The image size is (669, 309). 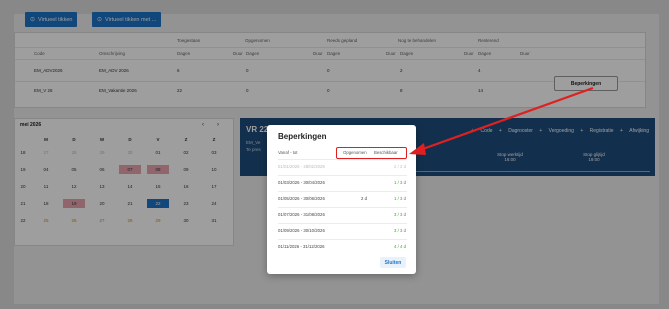 I want to click on arrow-shaft, so click(x=506, y=119).